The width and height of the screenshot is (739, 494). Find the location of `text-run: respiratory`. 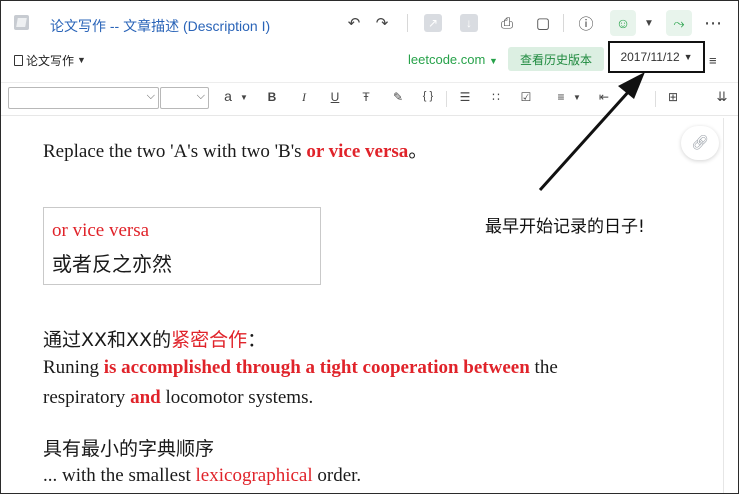

text-run: respiratory is located at coordinates (87, 397).